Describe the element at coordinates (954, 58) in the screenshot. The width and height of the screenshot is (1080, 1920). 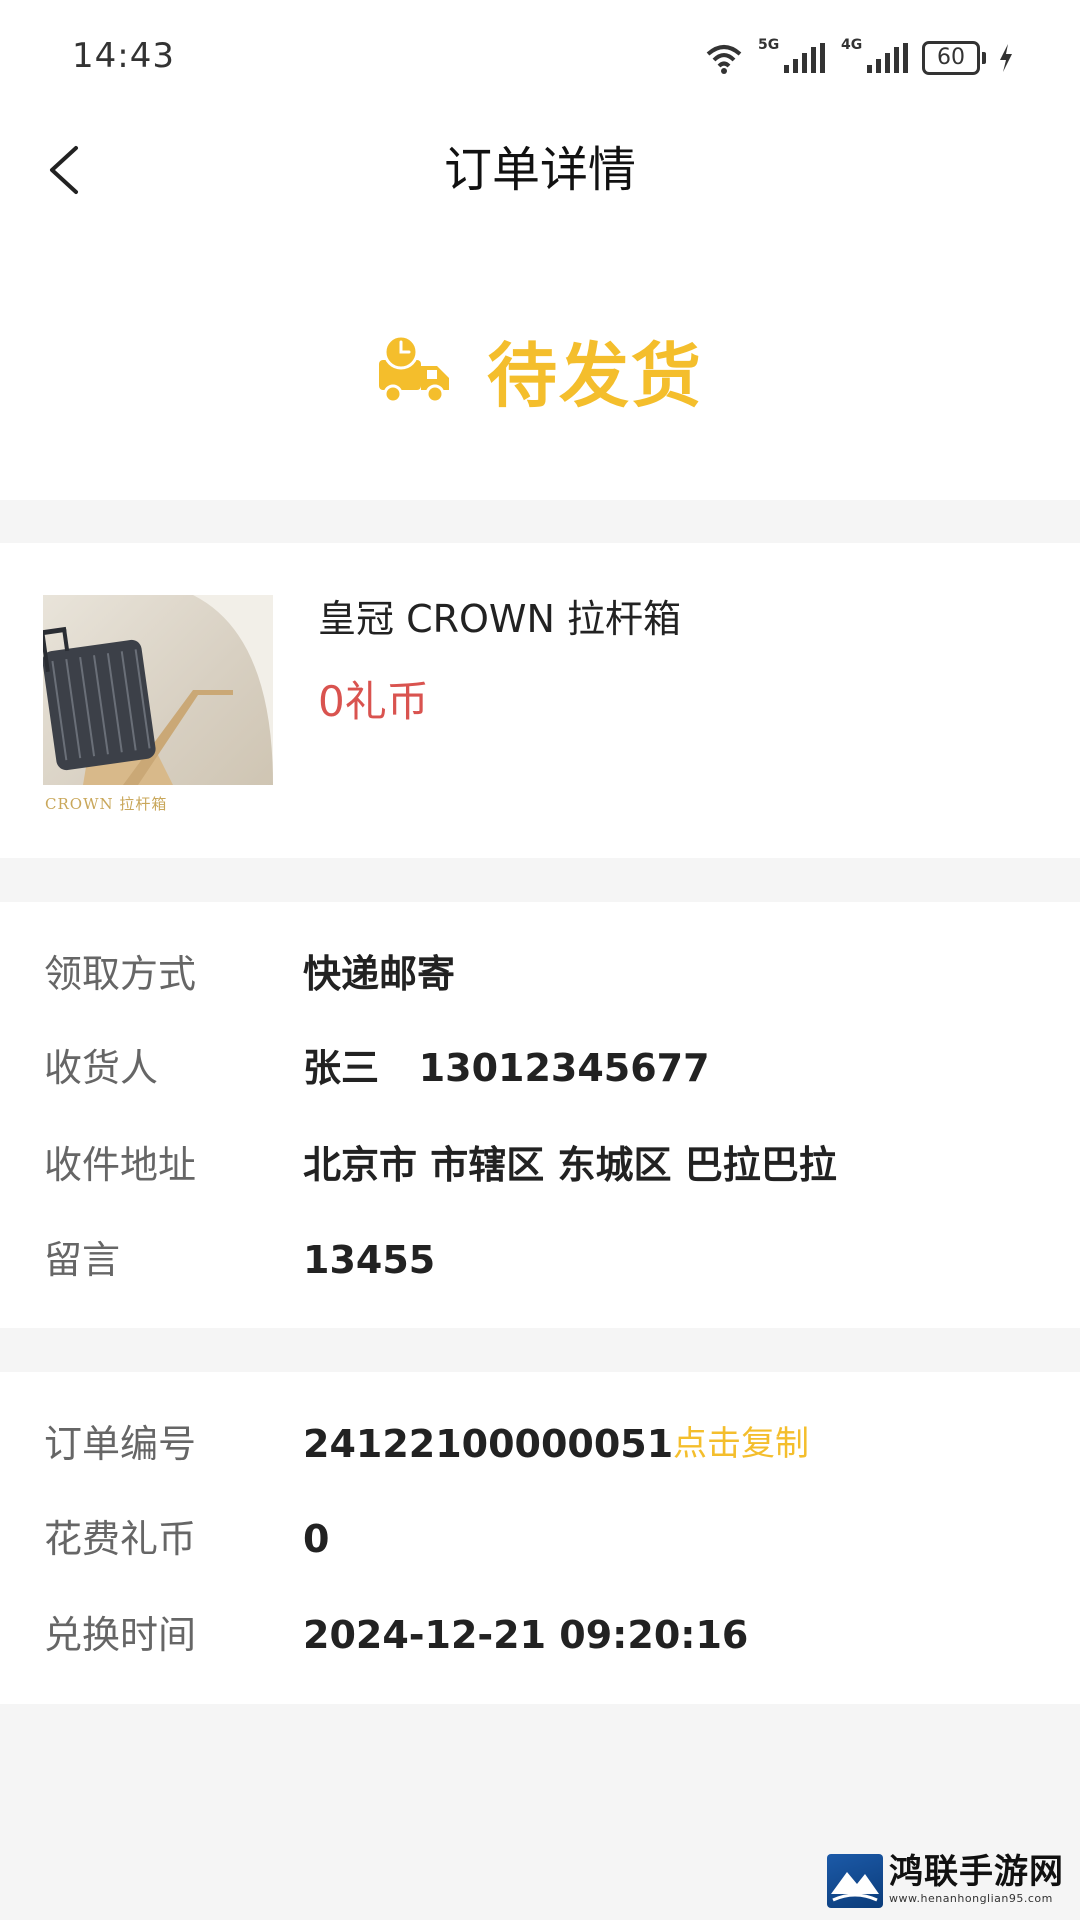
I see `battery-indicator: 60` at that location.